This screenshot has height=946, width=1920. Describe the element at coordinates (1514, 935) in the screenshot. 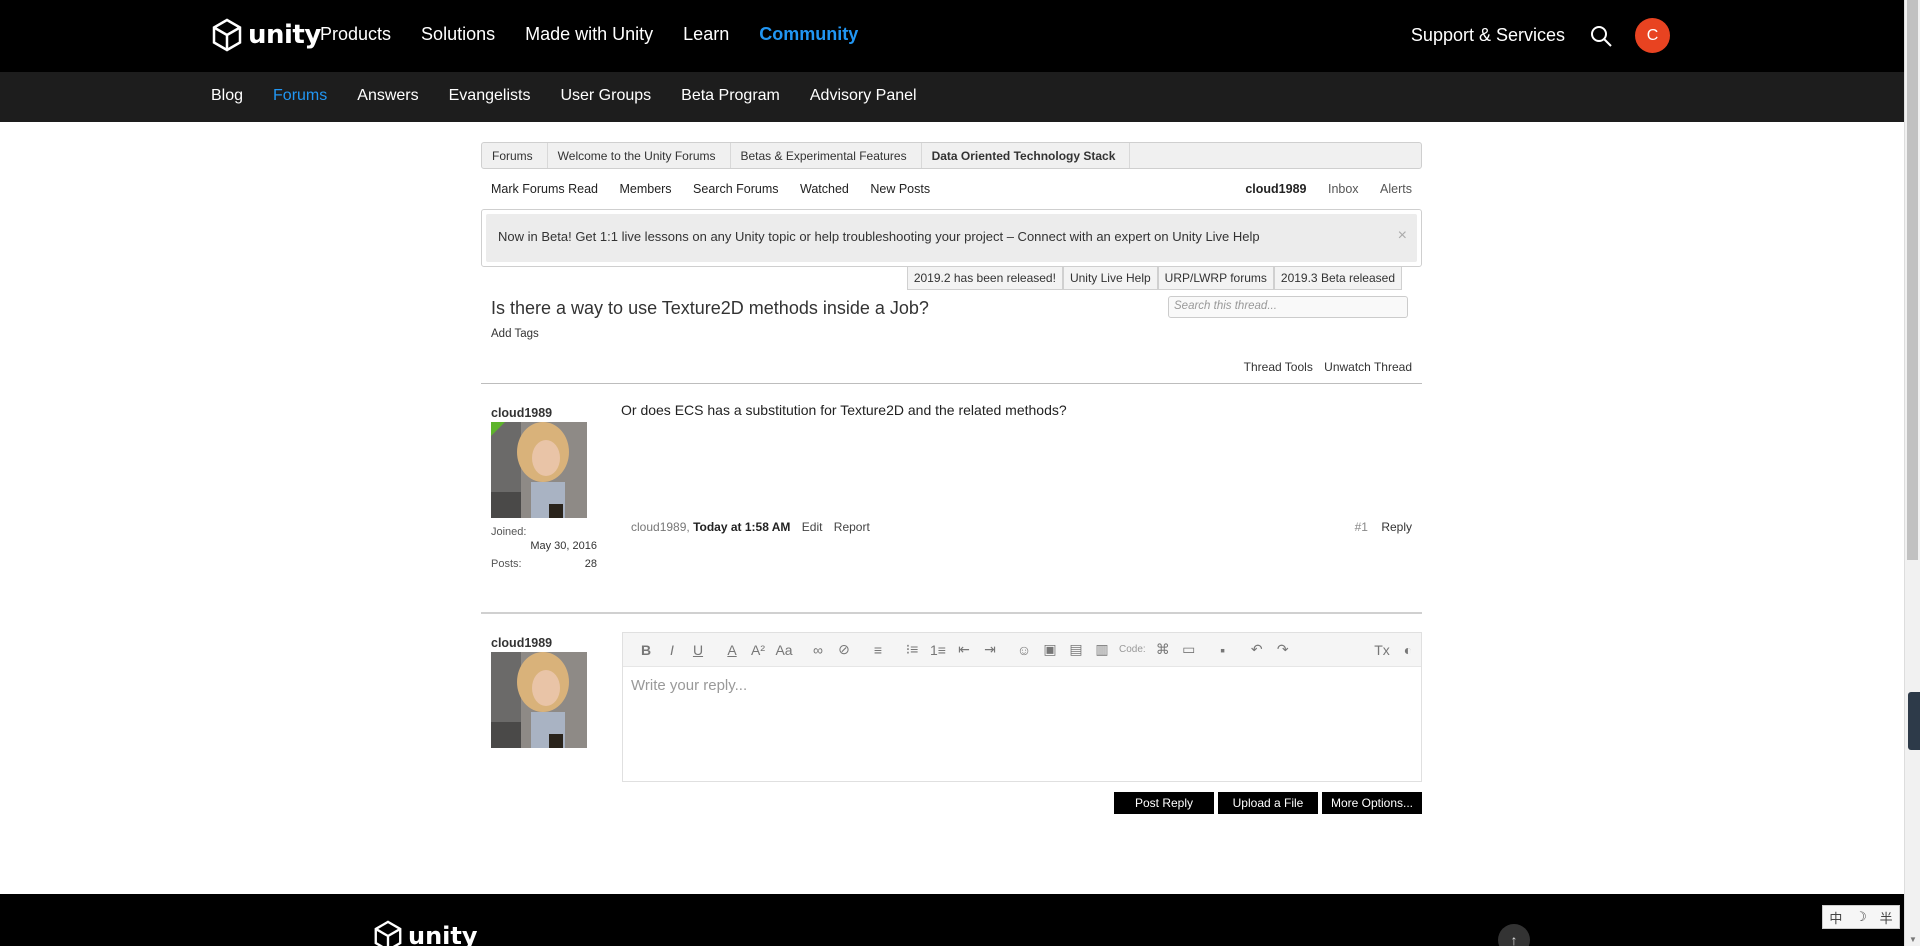

I see `scroll-to-top-icon: ↑` at that location.